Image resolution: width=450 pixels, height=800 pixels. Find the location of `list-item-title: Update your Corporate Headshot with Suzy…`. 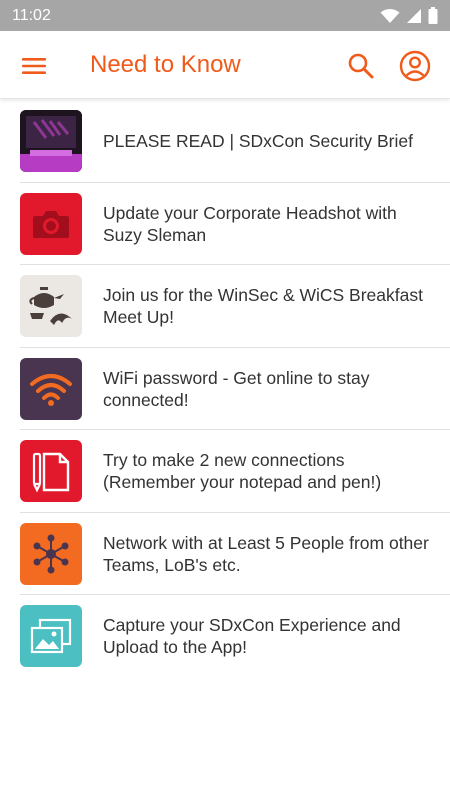

list-item-title: Update your Corporate Headshot with Suzy… is located at coordinates (250, 223).